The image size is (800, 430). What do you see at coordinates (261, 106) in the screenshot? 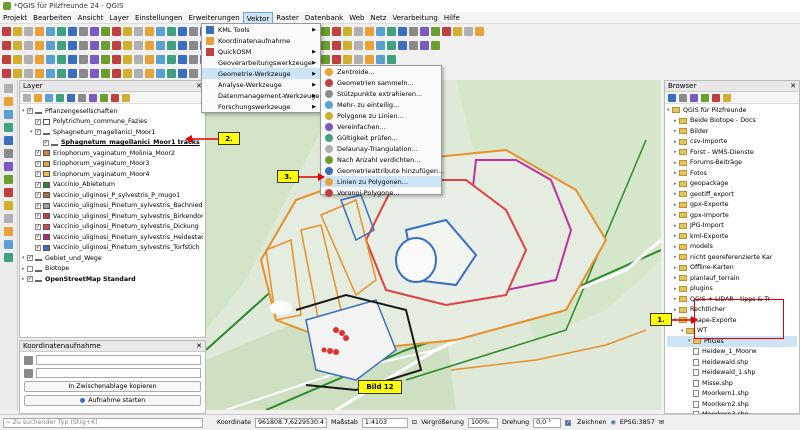
I see `vektor-menu-item-8: Forschungswerkzeuge ▶` at bounding box center [261, 106].